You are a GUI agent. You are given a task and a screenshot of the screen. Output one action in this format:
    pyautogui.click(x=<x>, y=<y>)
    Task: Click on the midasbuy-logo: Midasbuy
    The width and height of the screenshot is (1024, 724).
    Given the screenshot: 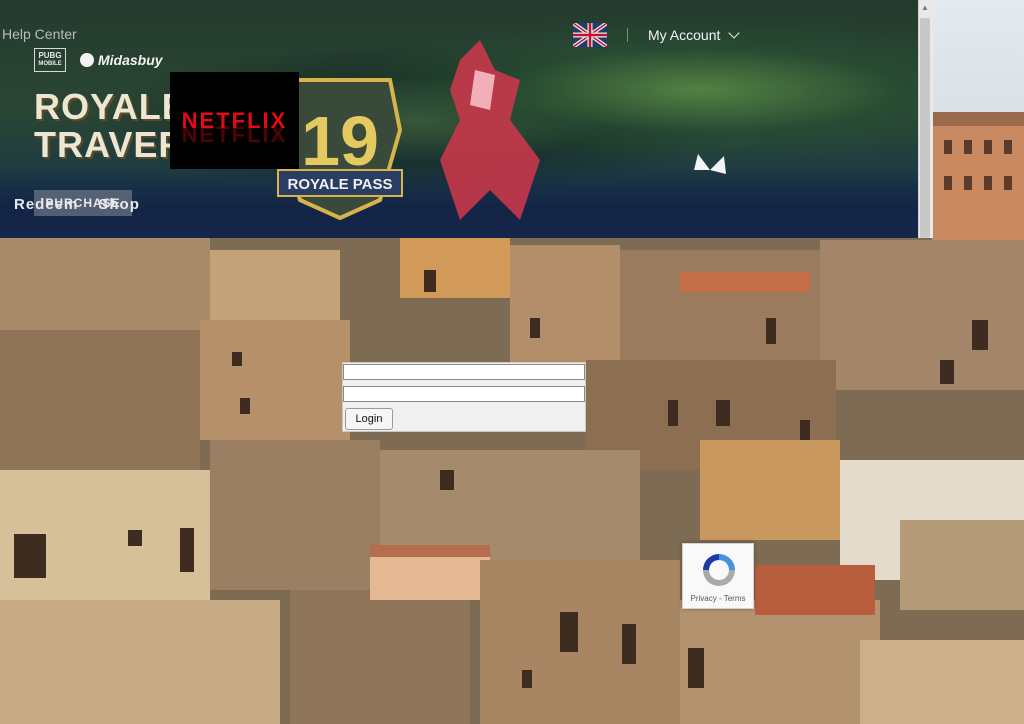 What is the action you would take?
    pyautogui.click(x=121, y=60)
    